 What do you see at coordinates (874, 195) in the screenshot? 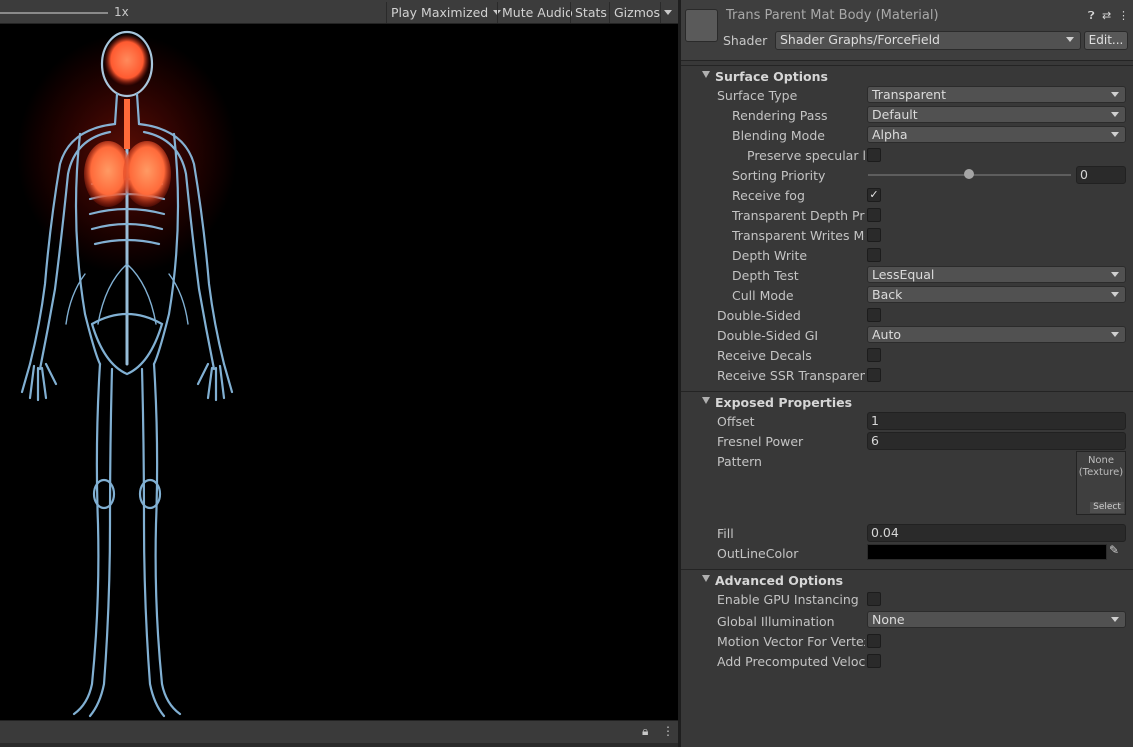
I see `receive-fog-checkbox: ✓` at bounding box center [874, 195].